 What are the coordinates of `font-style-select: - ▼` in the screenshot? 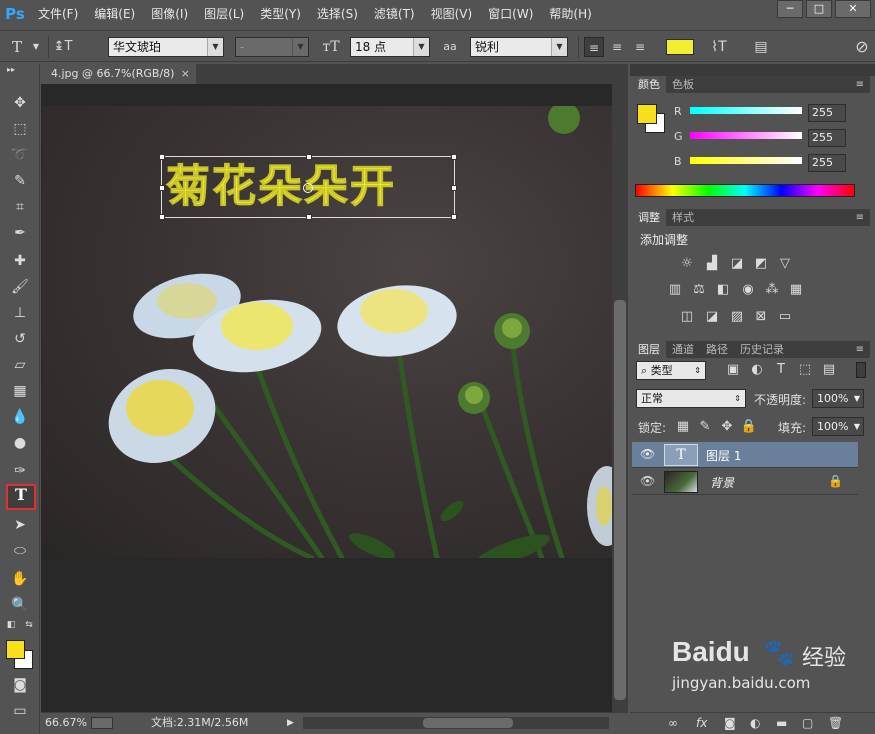 It's located at (272, 47).